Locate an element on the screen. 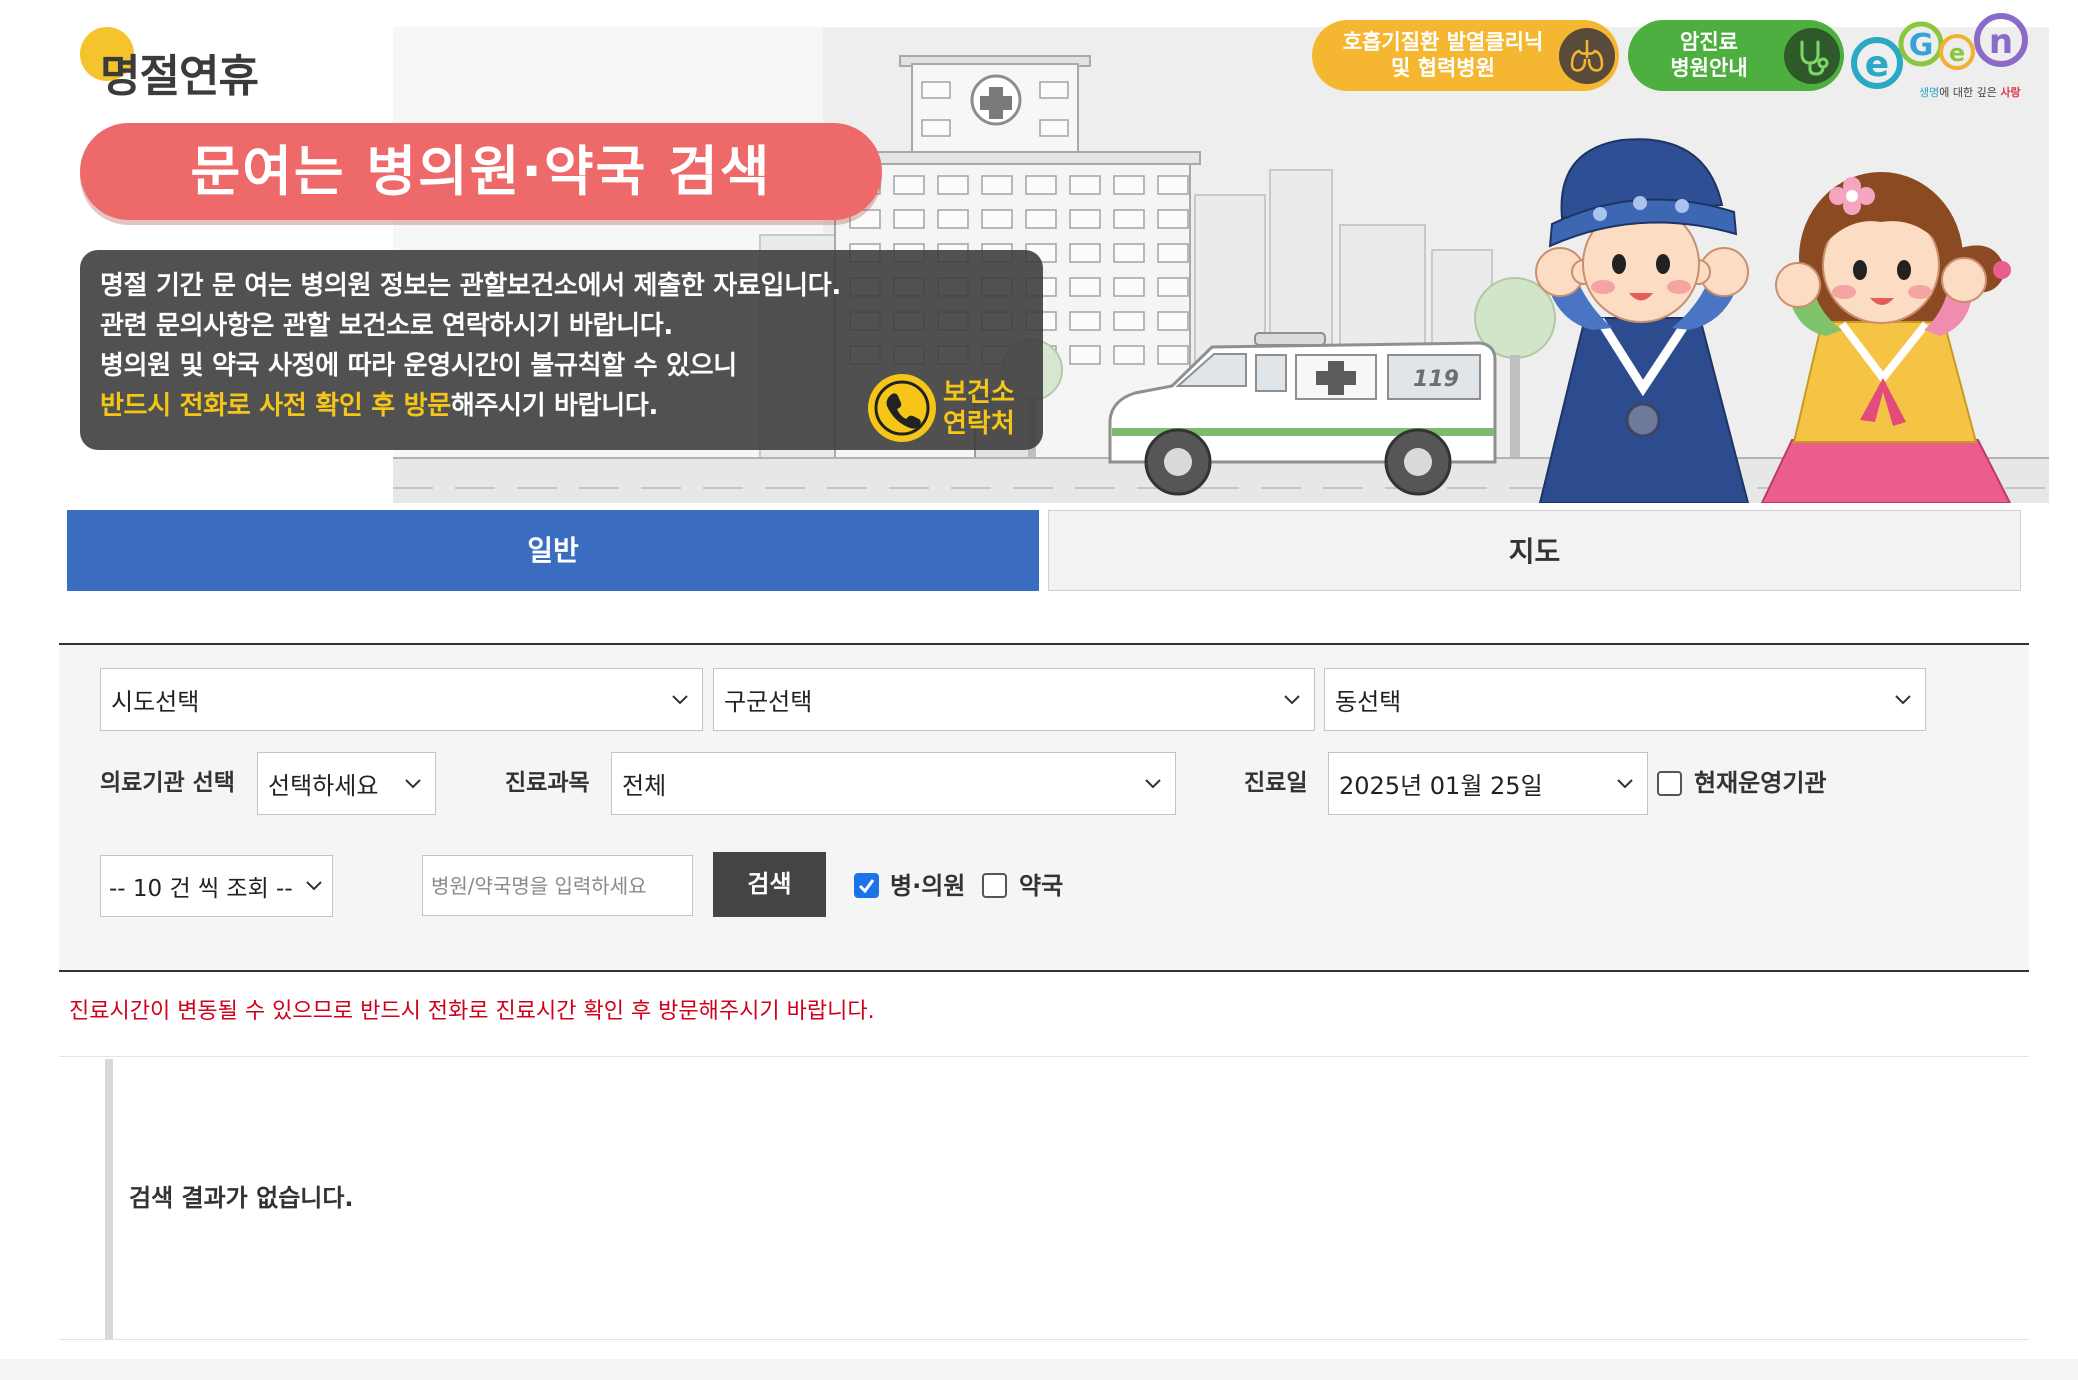  search-button: 검색 is located at coordinates (769, 884).